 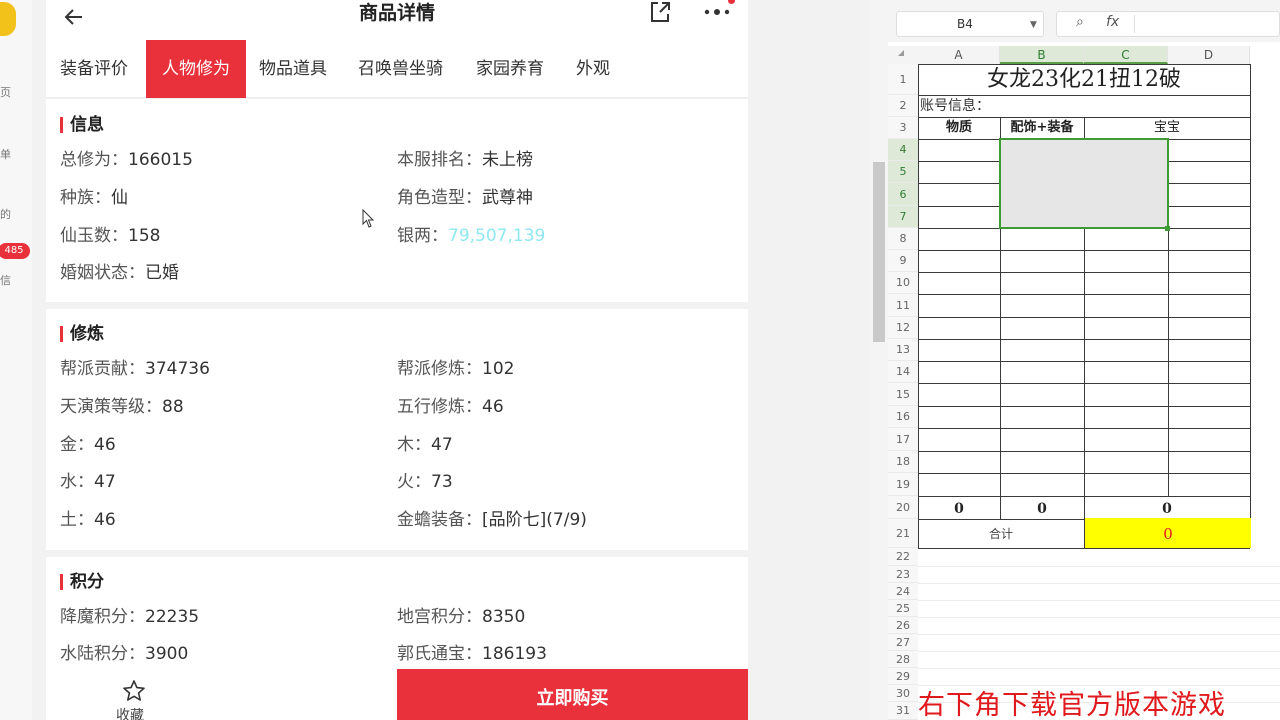 I want to click on cell-name-box: B4, so click(x=970, y=24).